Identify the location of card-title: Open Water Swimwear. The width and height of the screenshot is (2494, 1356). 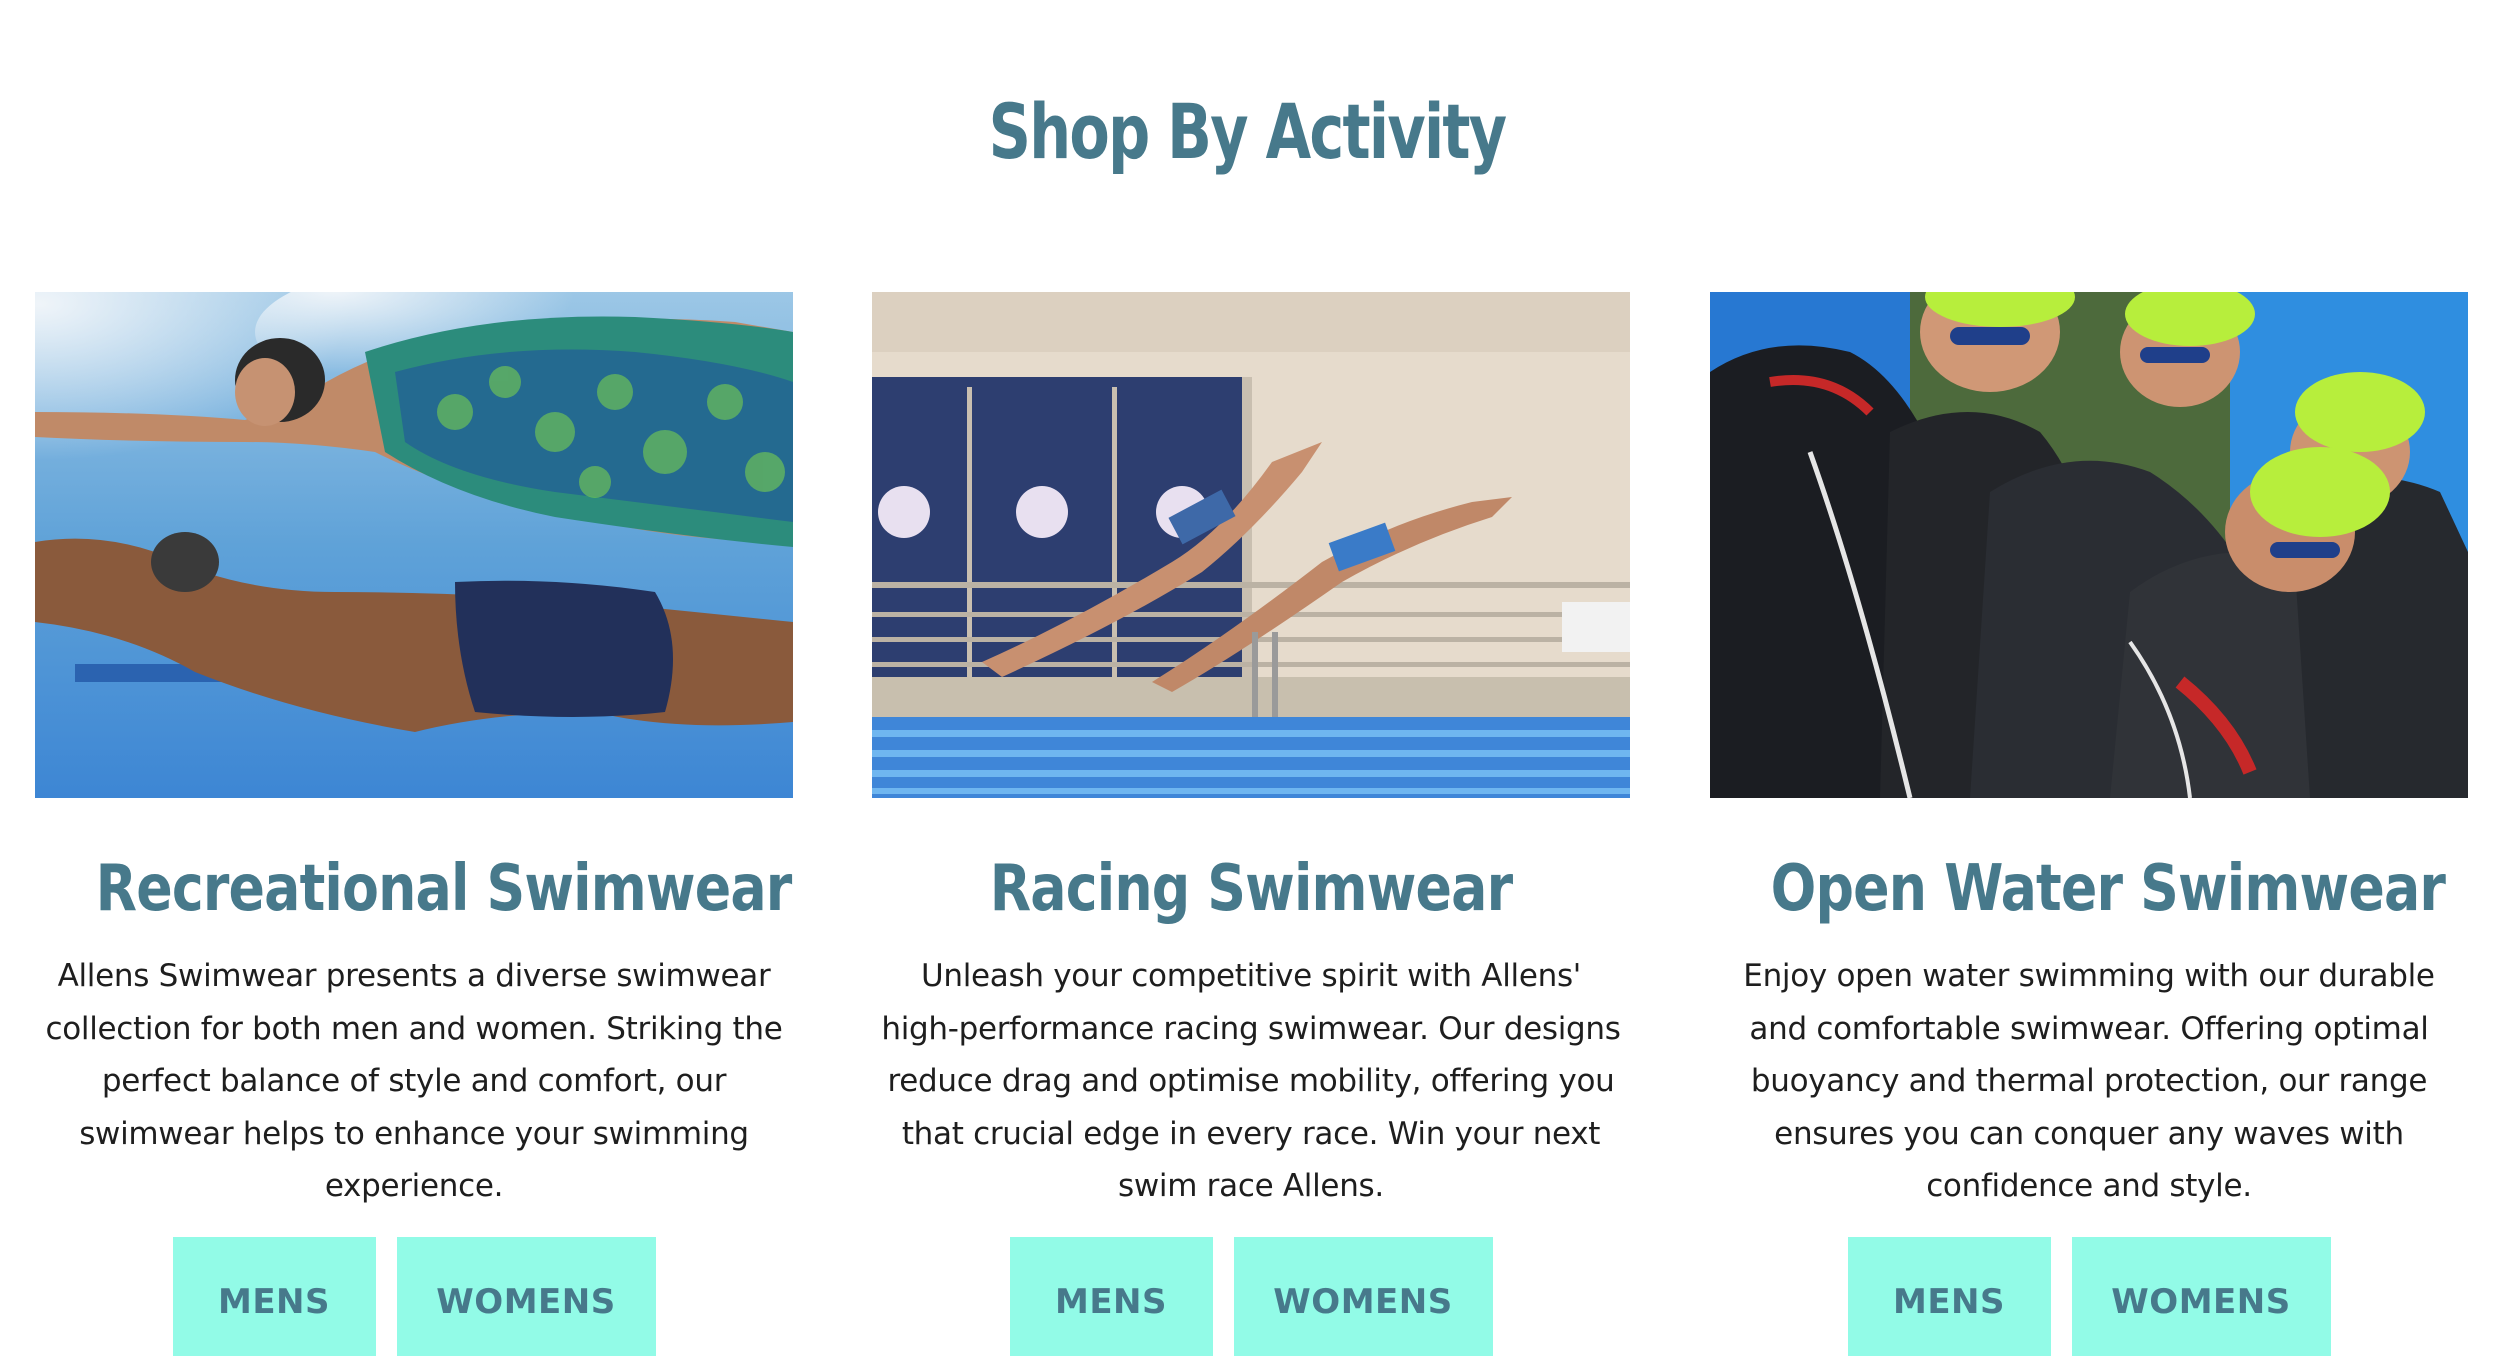
(2108, 889).